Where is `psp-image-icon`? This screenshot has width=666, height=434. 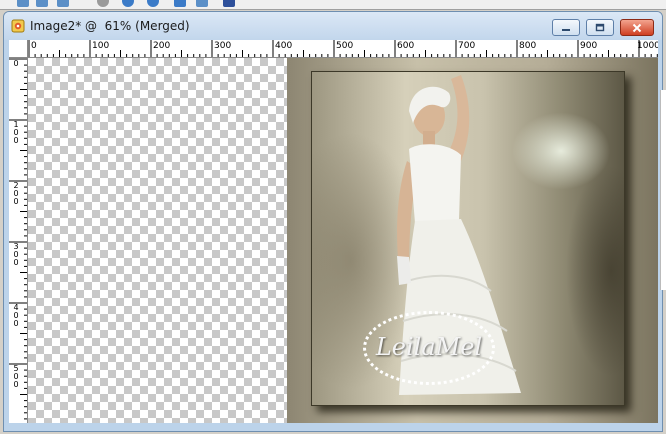 psp-image-icon is located at coordinates (18, 26).